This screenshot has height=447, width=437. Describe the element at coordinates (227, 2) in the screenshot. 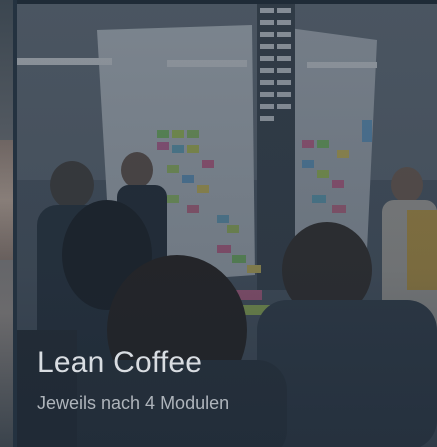

I see `card-top-border` at that location.